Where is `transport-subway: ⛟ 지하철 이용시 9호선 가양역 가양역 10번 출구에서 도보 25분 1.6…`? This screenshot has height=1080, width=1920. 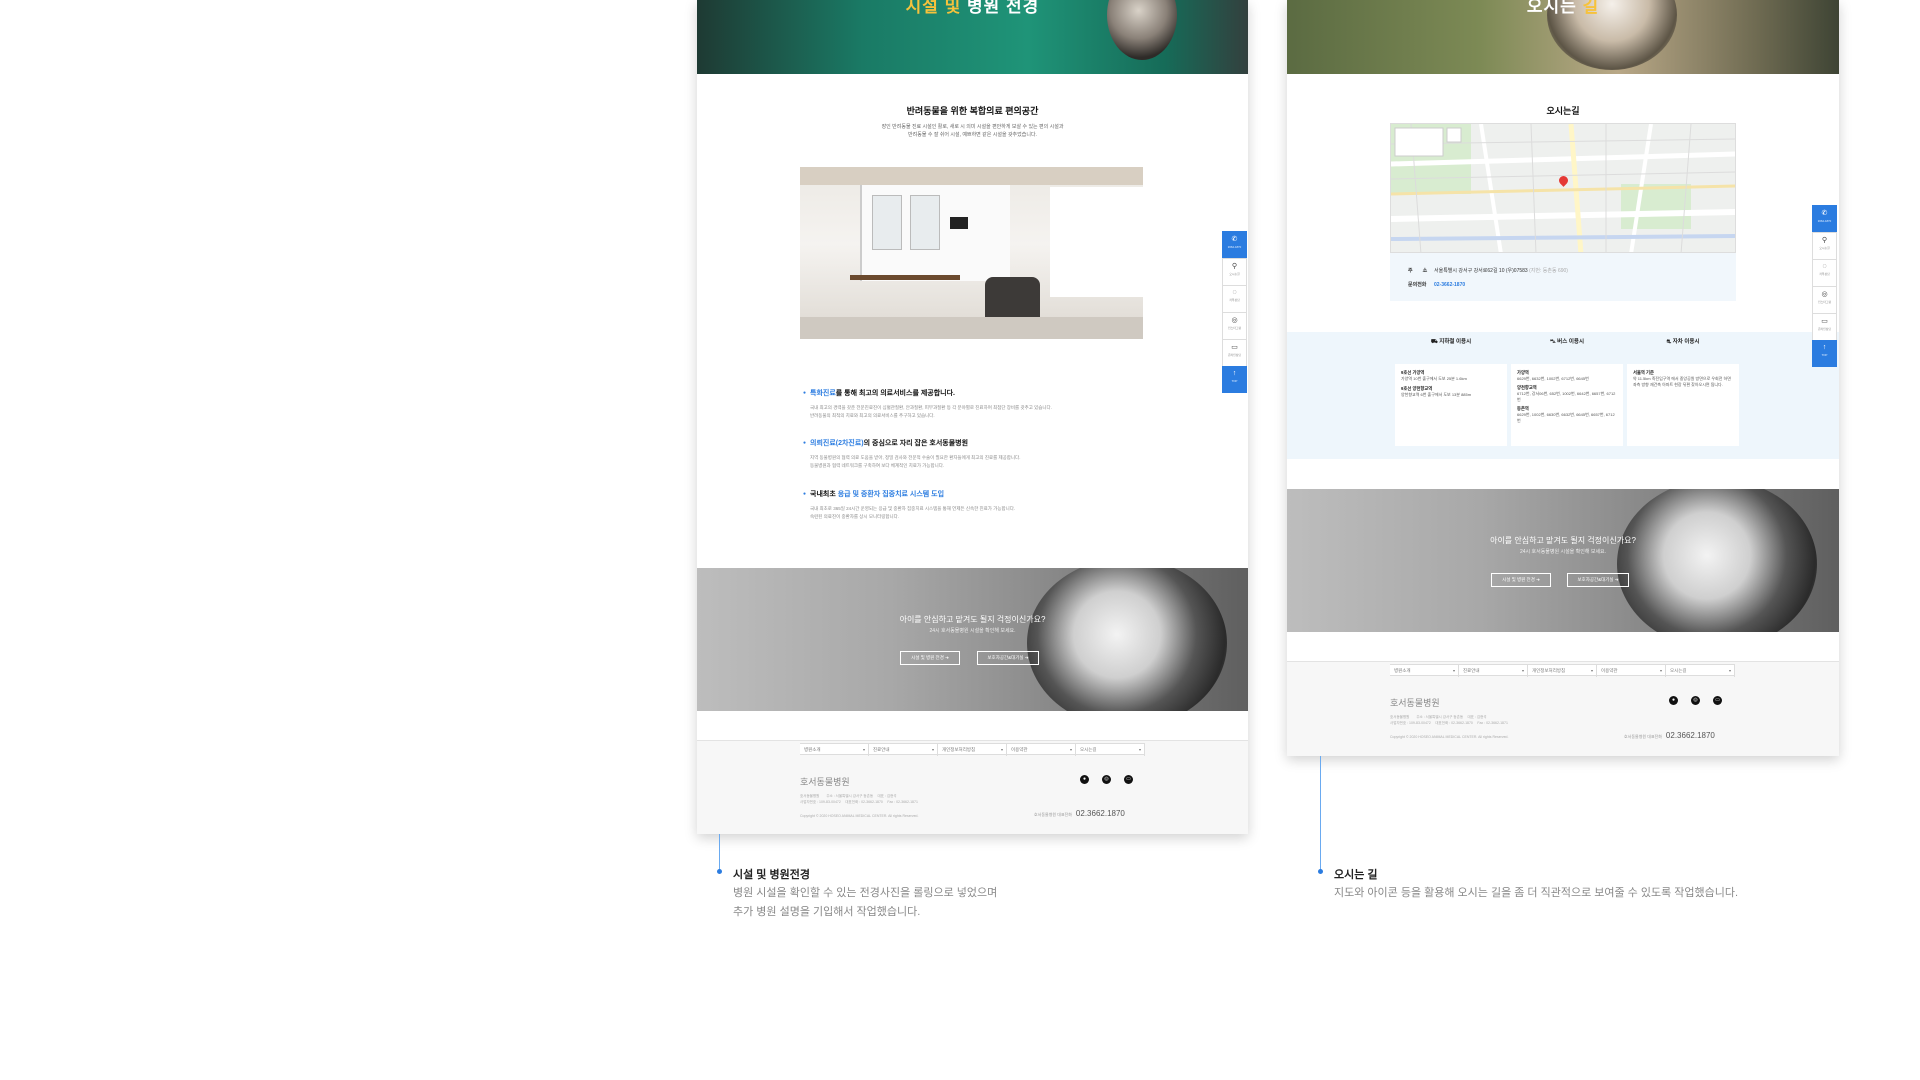
transport-subway: ⛟ 지하철 이용시 9호선 가양역 가양역 10번 출구에서 도보 25분 1.6… is located at coordinates (1451, 389).